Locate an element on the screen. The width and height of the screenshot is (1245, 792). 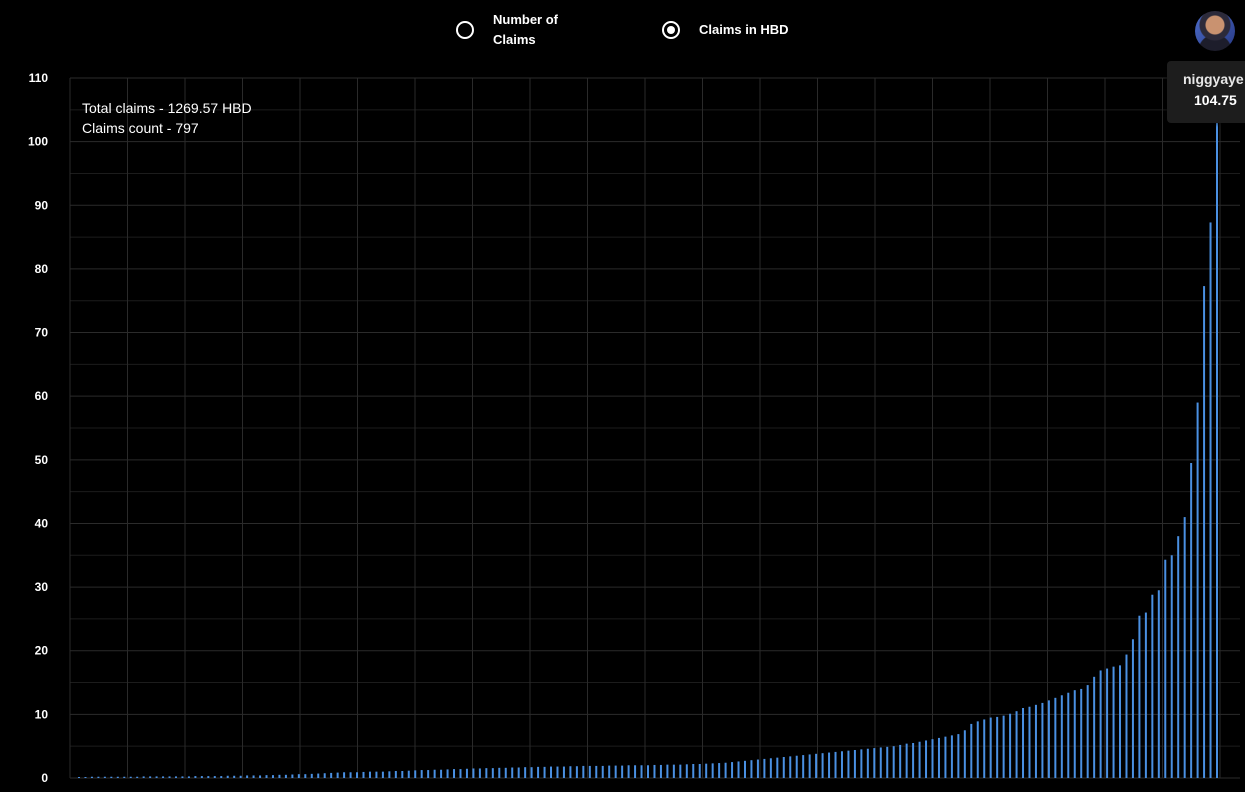
y-tick-label: 0 is located at coordinates (44, 778).